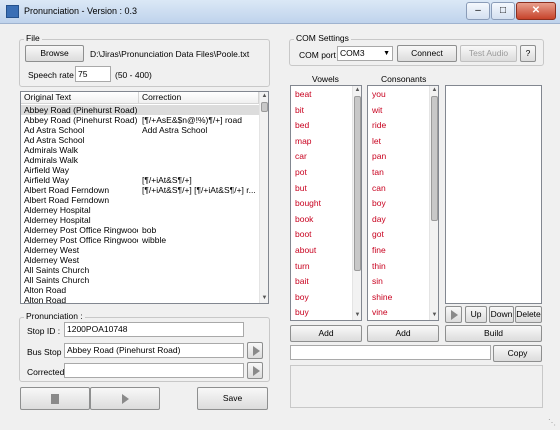 The width and height of the screenshot is (560, 430). What do you see at coordinates (140, 140) in the screenshot?
I see `table-row: Ad Astra School` at bounding box center [140, 140].